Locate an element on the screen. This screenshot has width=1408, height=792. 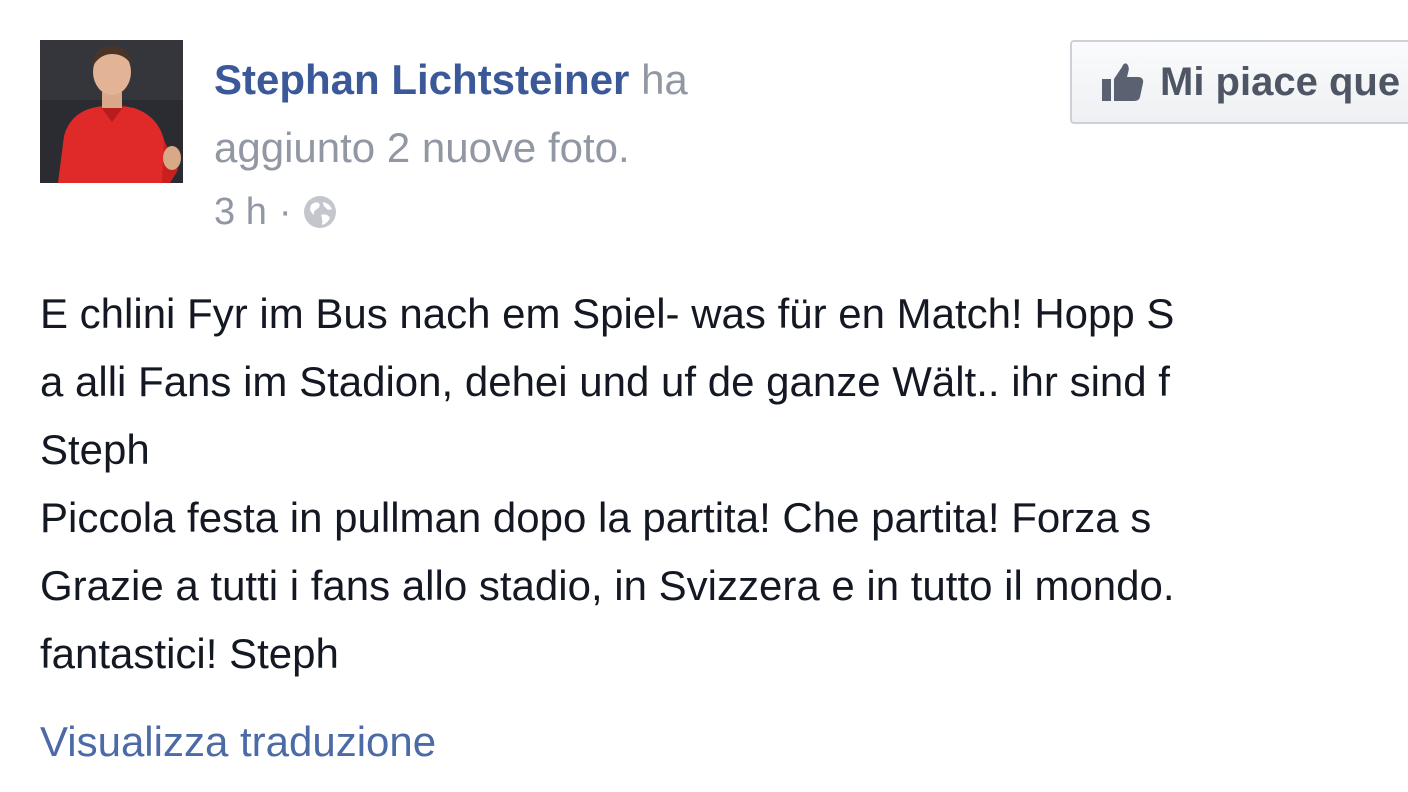
message-line: fantastici! Steph is located at coordinates (189, 653).